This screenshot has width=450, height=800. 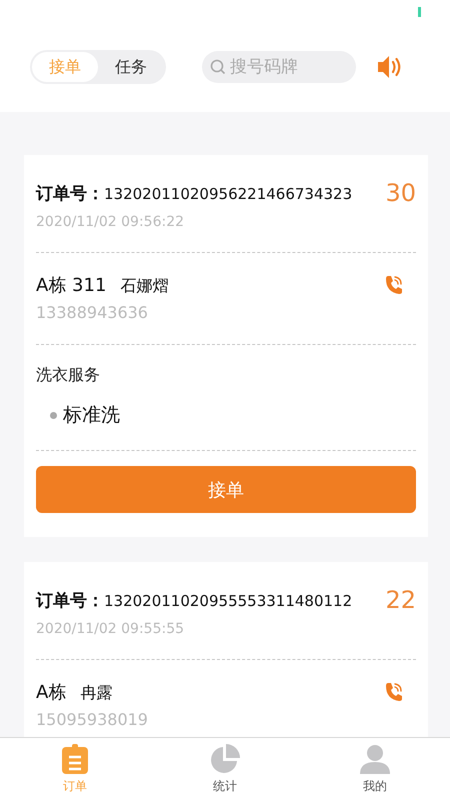 I want to click on search-field: 搜号码牌, so click(x=279, y=67).